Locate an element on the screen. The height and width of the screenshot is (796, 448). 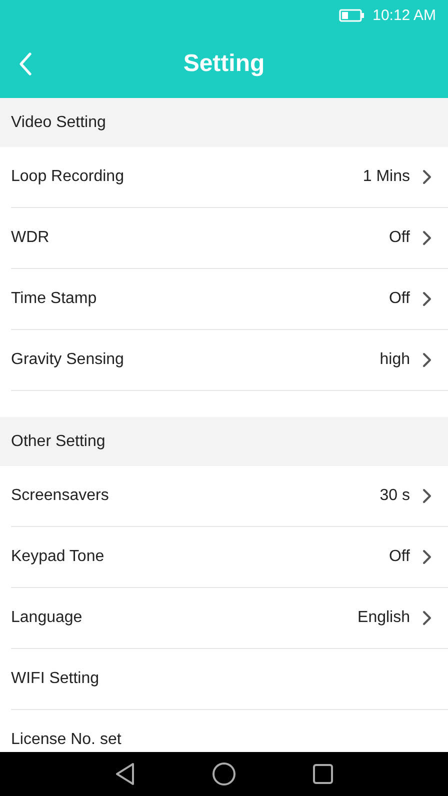
setting-value: 30 s is located at coordinates (395, 496).